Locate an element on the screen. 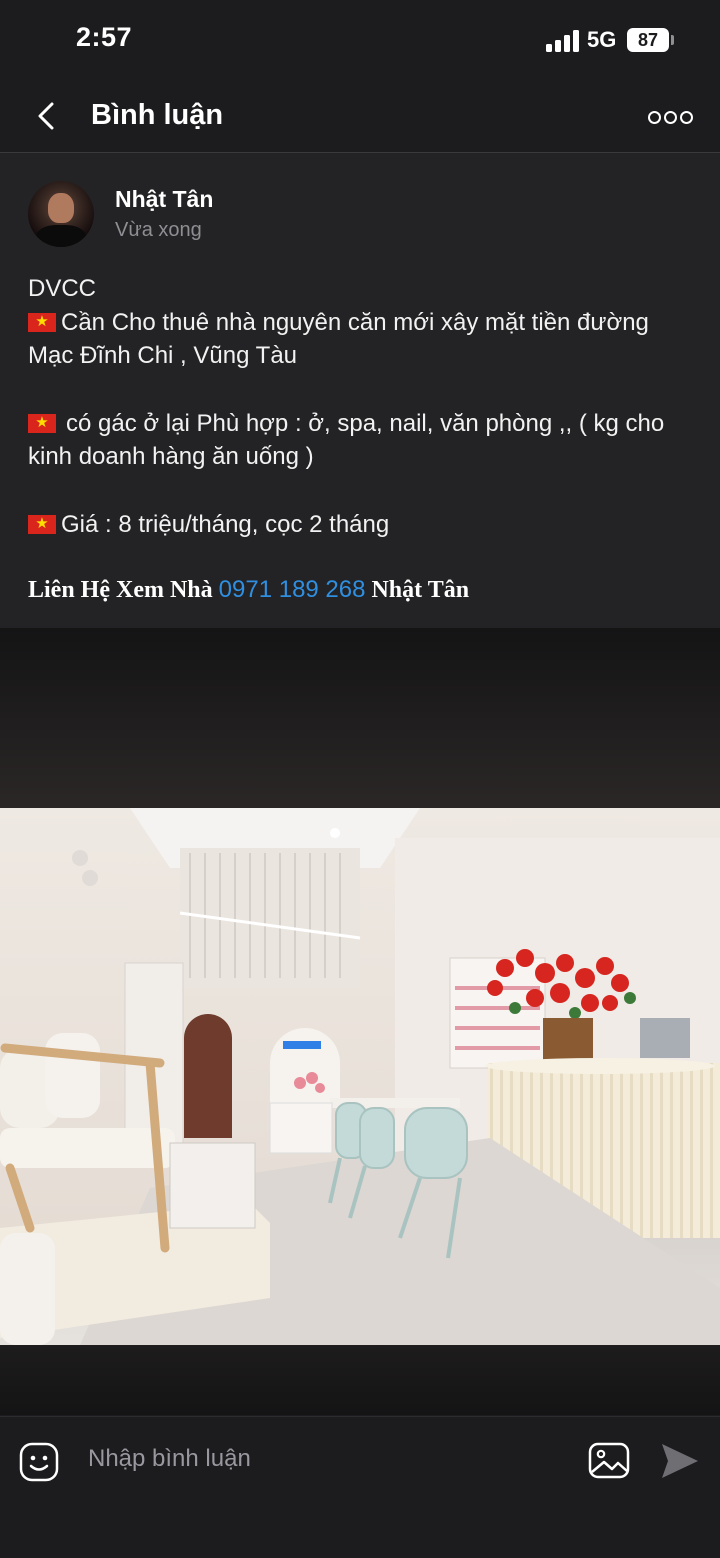  phone-link: 0971 189 268 is located at coordinates (292, 589).